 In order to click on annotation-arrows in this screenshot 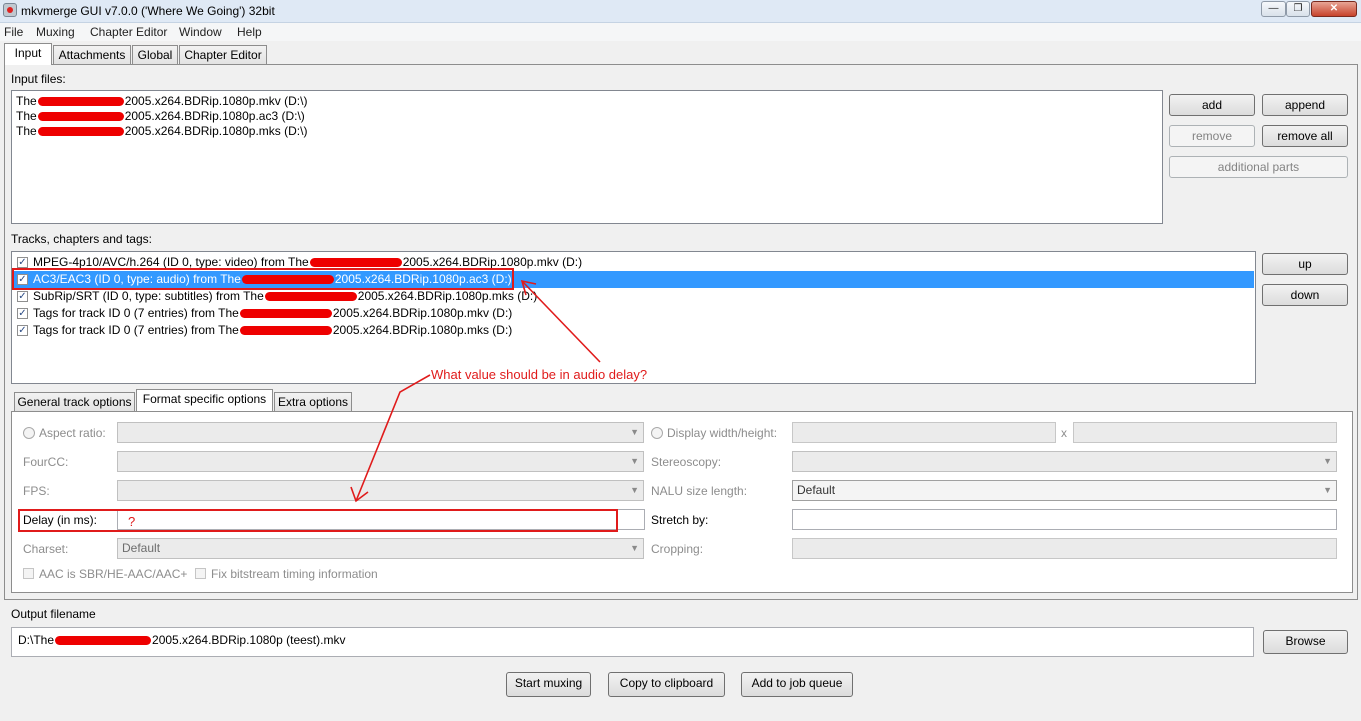, I will do `click(475, 391)`.